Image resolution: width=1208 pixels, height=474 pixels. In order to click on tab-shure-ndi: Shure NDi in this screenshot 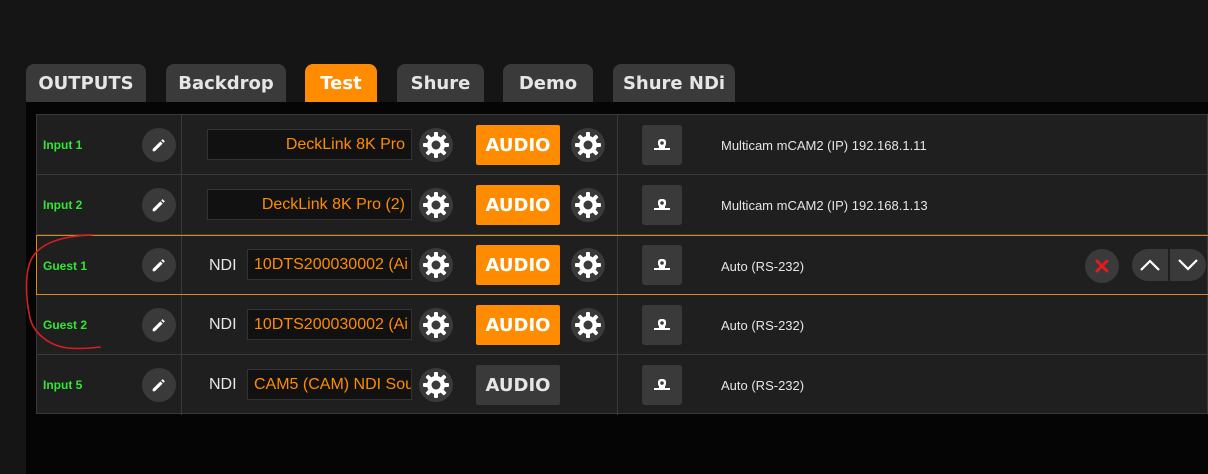, I will do `click(674, 83)`.